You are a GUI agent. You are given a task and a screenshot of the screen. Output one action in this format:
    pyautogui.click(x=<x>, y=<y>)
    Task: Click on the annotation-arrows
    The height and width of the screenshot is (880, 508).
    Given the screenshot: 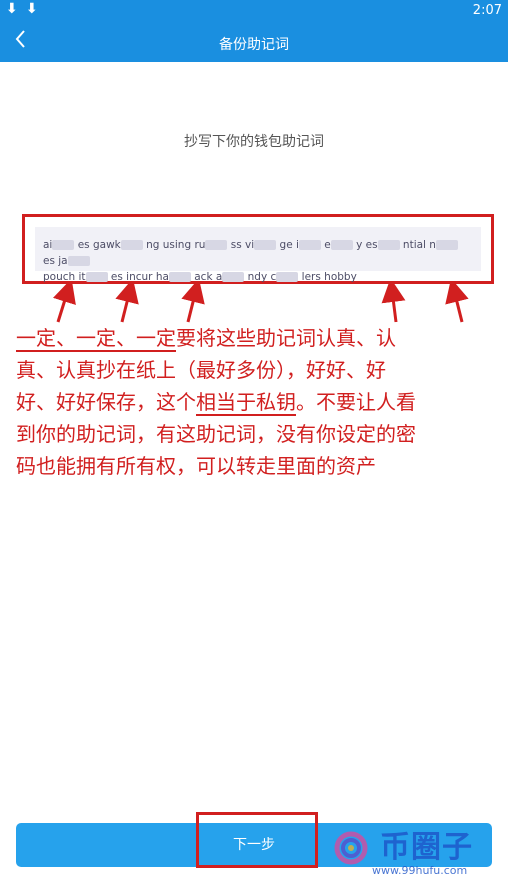 What is the action you would take?
    pyautogui.click(x=260, y=303)
    